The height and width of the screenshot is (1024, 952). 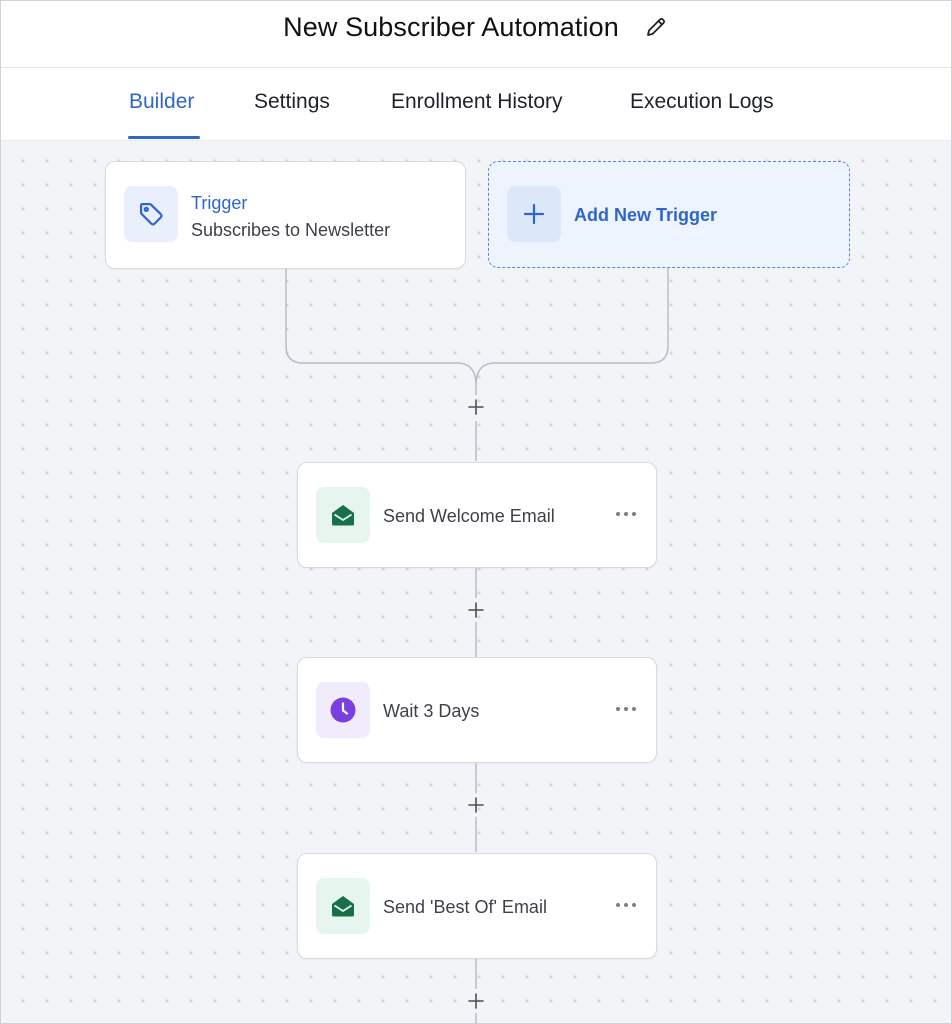 I want to click on page-title: New Subscriber Automation, so click(x=451, y=26).